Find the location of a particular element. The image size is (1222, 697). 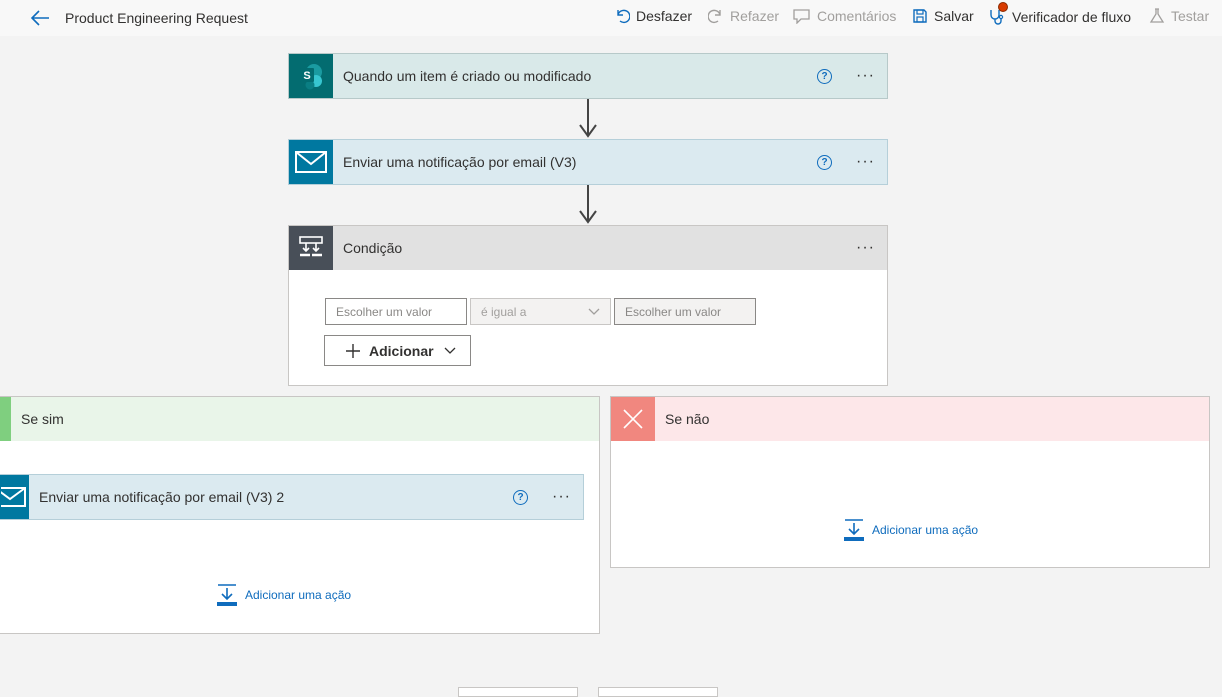

yes-add-action-label: Adicionar uma ação is located at coordinates (298, 595).